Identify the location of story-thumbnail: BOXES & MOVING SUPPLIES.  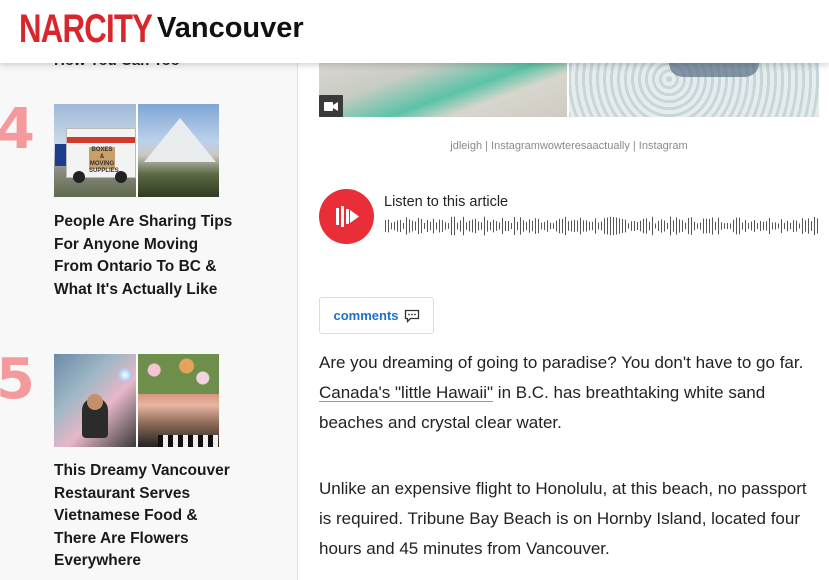
(136, 150).